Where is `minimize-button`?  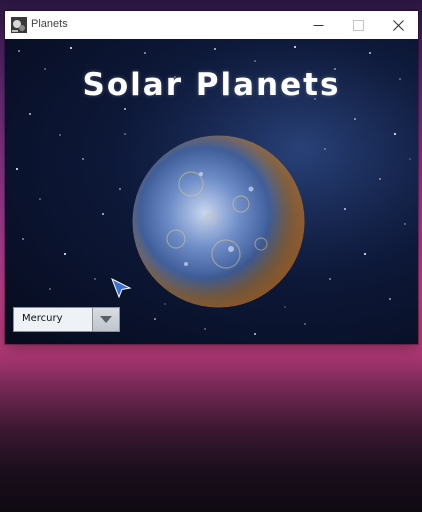
minimize-button is located at coordinates (318, 25).